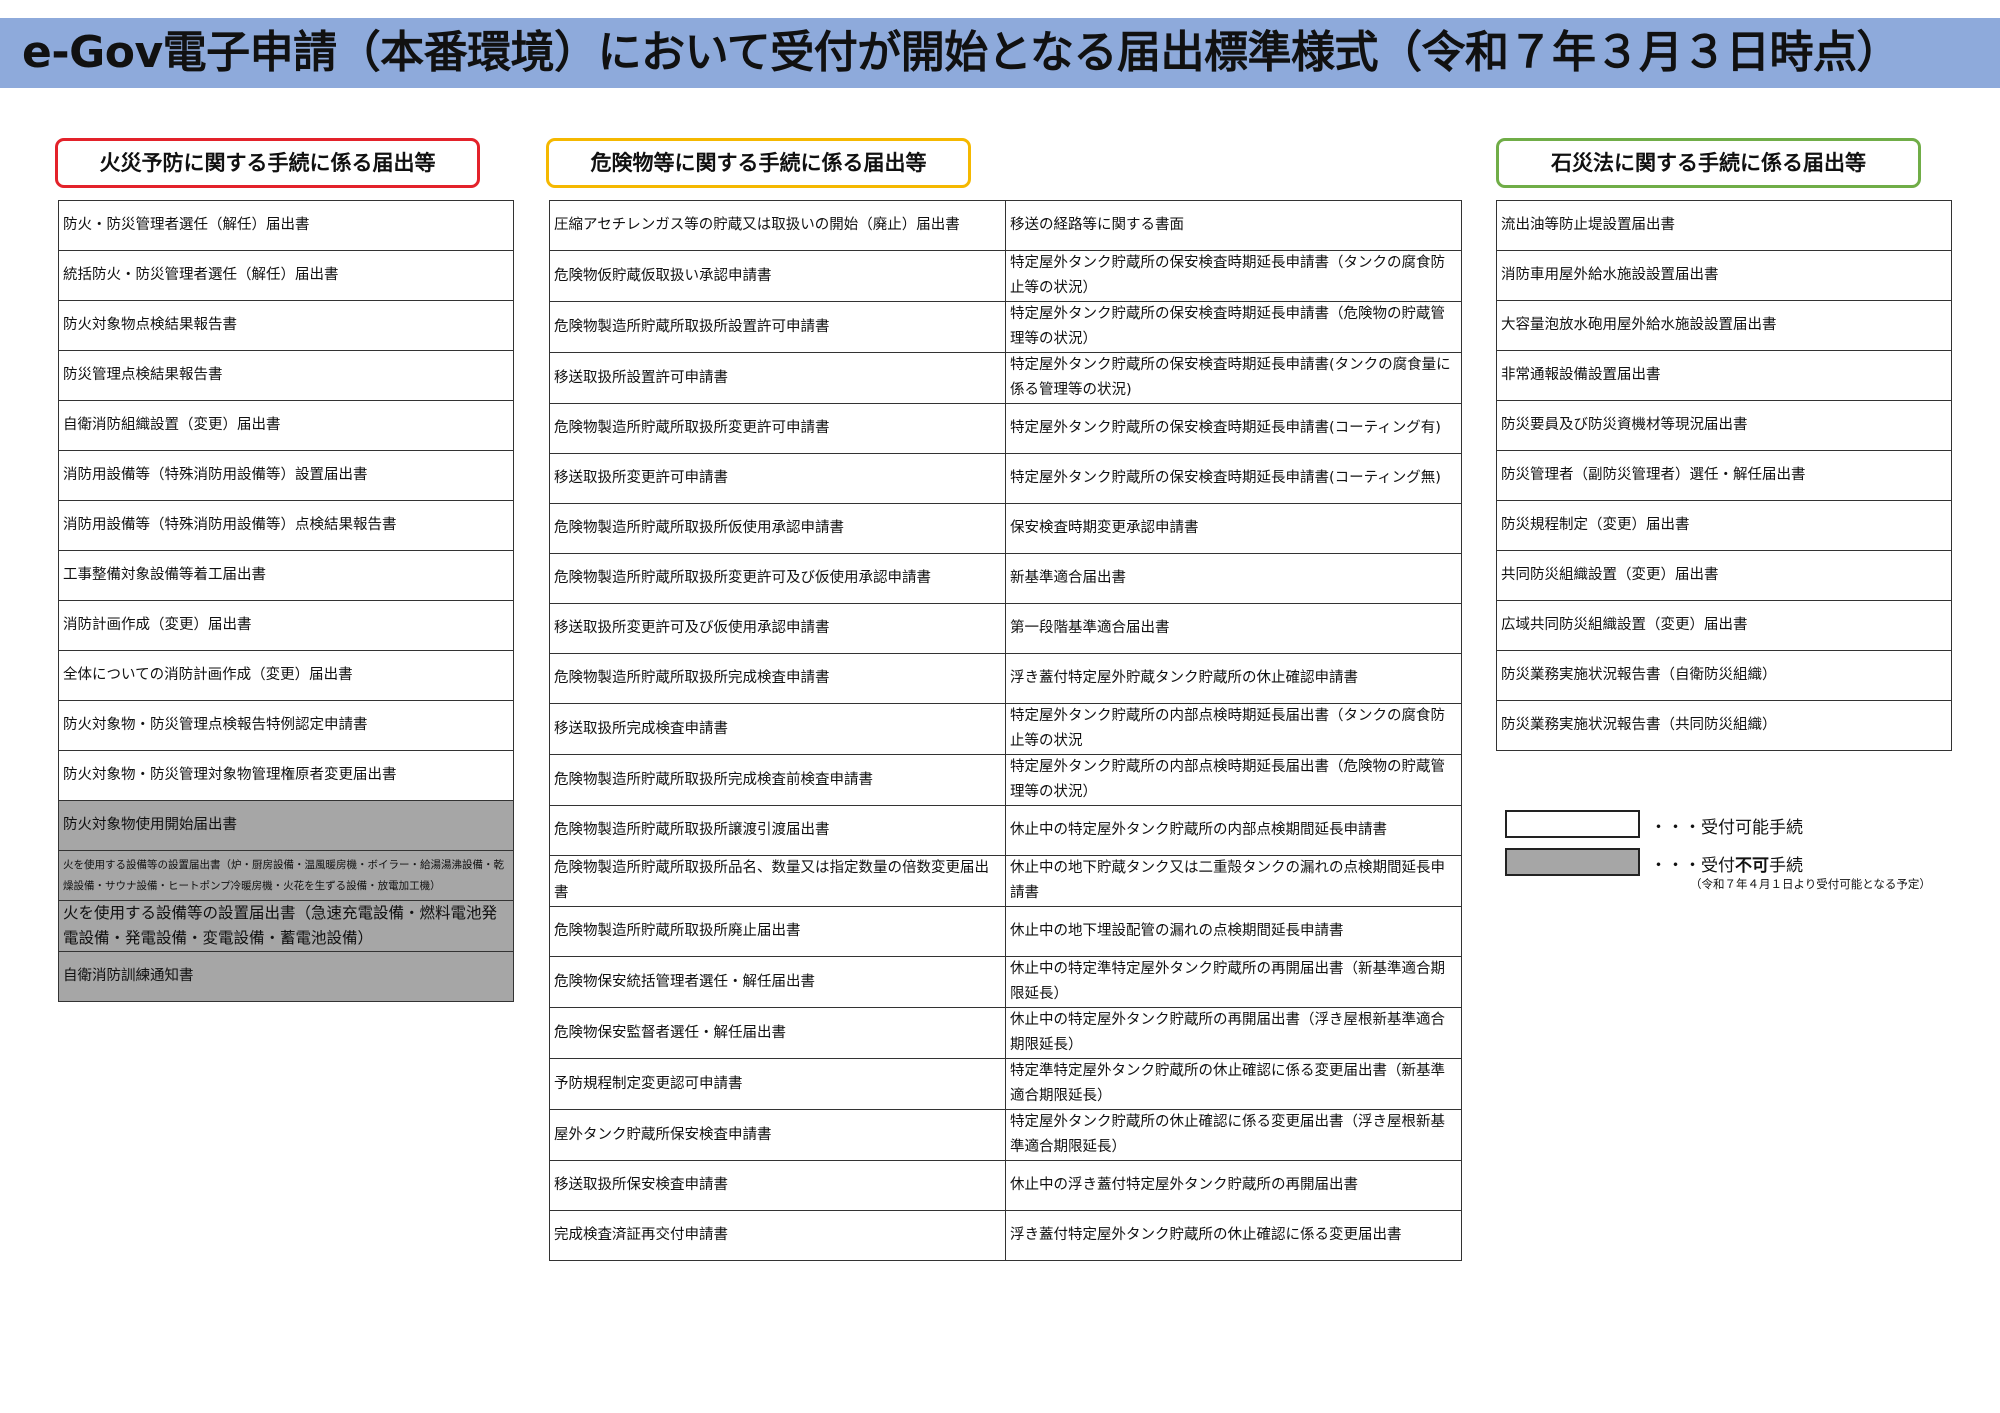 The width and height of the screenshot is (2000, 1413). I want to click on sekisai-row: 防災規程制定（変更）届出書, so click(1724, 525).